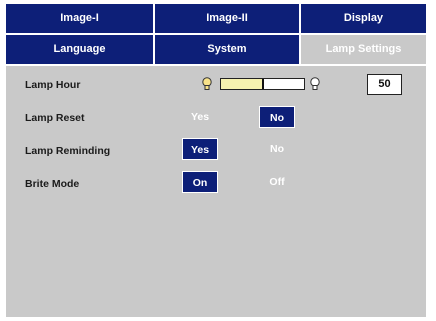 This screenshot has height=321, width=436. Describe the element at coordinates (68, 151) in the screenshot. I see `lamp-reminding-label: Lamp Reminding` at that location.